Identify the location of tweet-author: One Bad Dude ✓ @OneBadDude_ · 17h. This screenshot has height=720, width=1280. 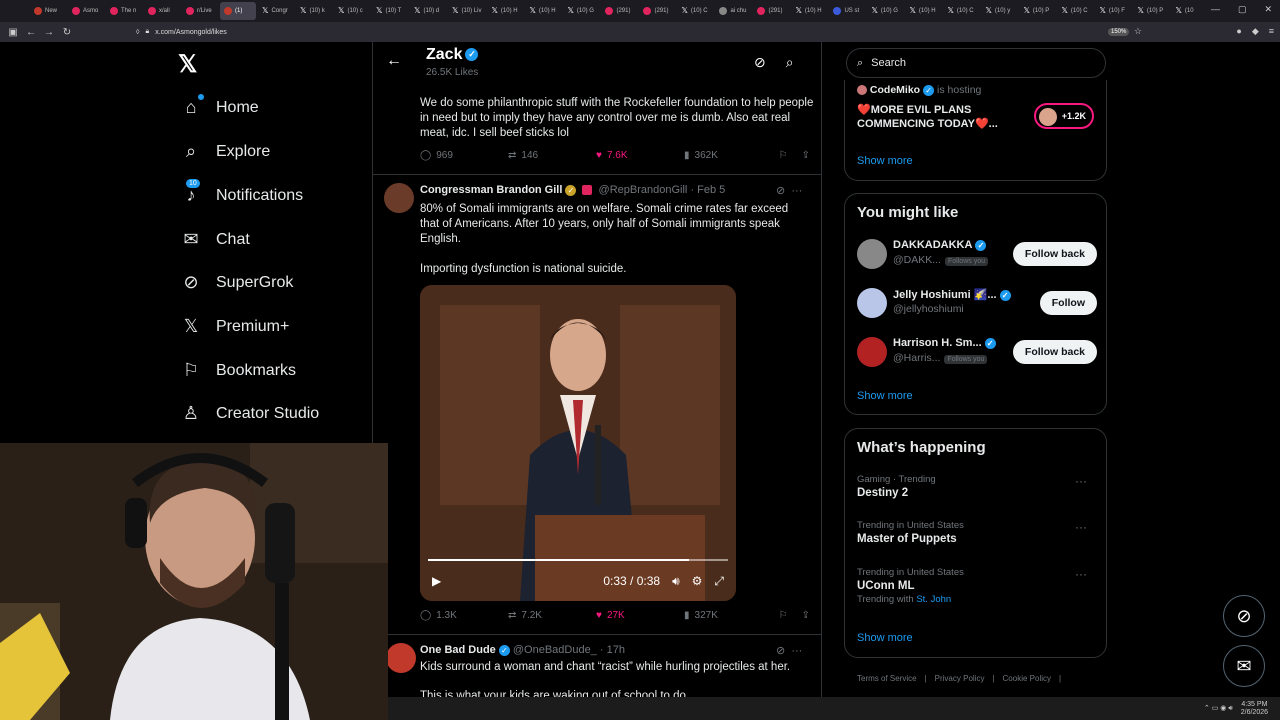
(522, 650).